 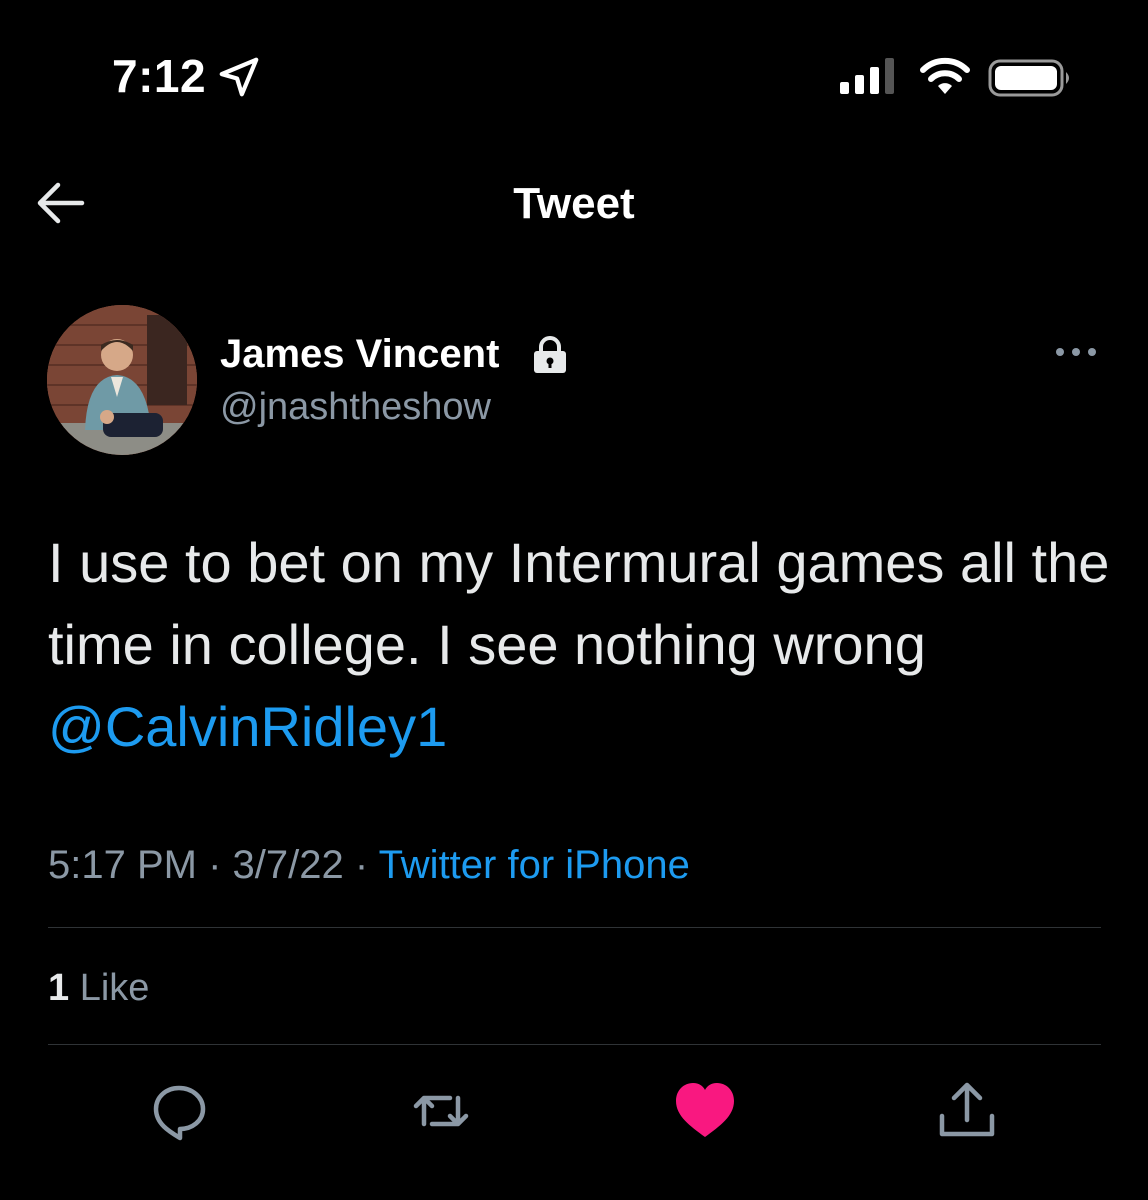 What do you see at coordinates (288, 865) in the screenshot?
I see `tweet-date: 3/7/22` at bounding box center [288, 865].